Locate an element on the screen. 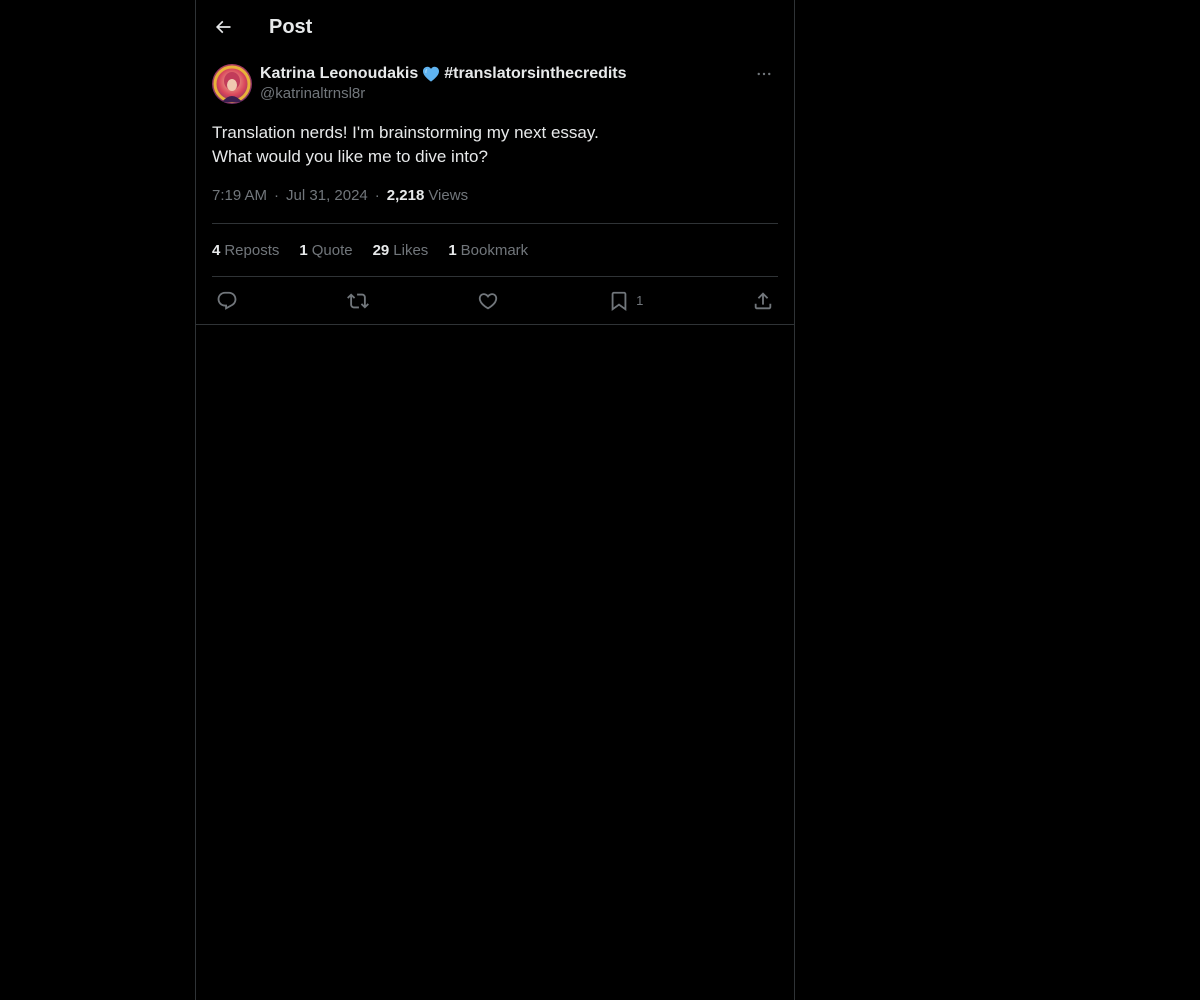  reposts-label: Reposts is located at coordinates (252, 250).